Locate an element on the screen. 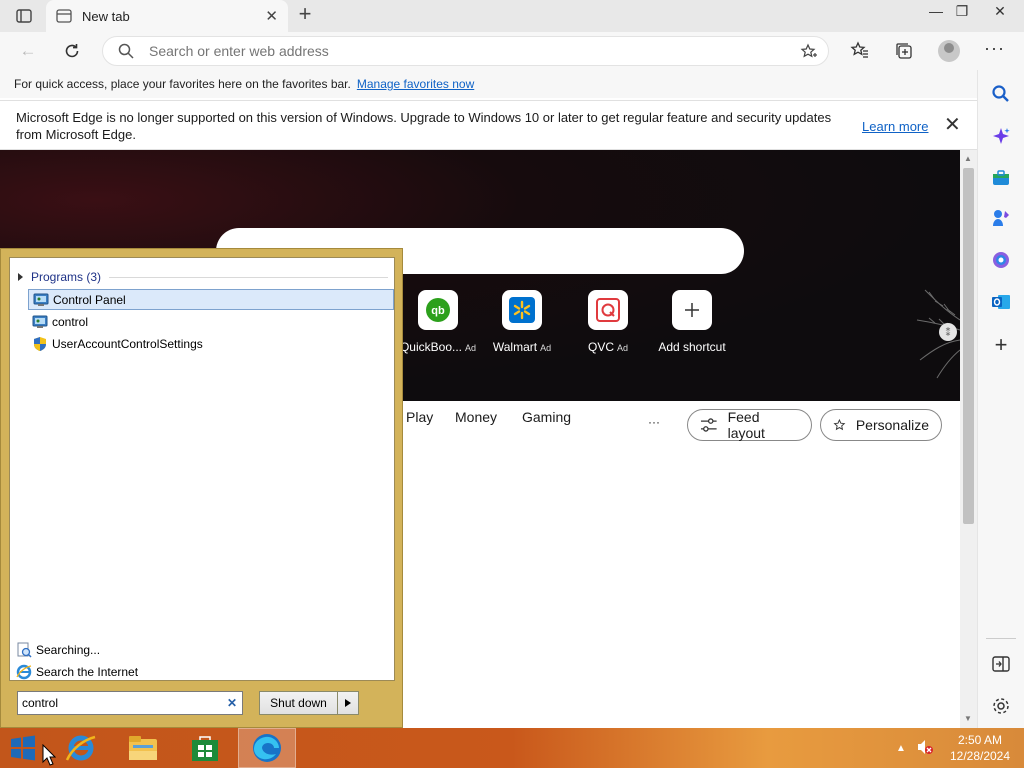 This screenshot has height=768, width=1024. clear-search-icon: ✕ is located at coordinates (232, 703).